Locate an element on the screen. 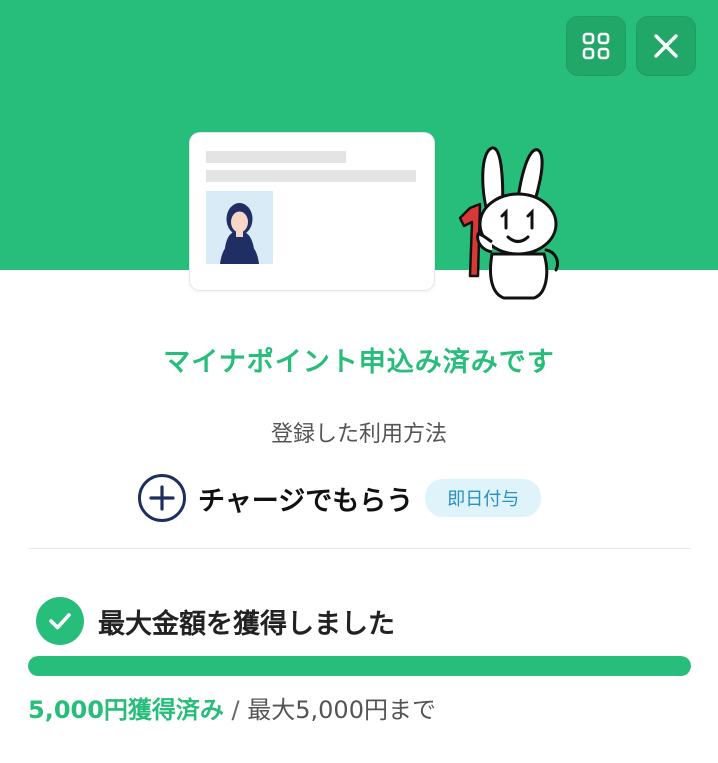 Image resolution: width=718 pixels, height=763 pixels. points-earned: 5,000円獲得済み is located at coordinates (126, 710).